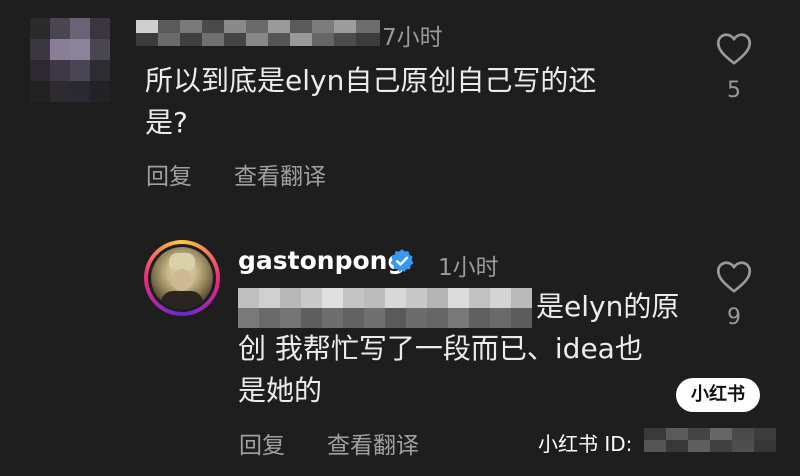  What do you see at coordinates (280, 390) in the screenshot?
I see `comment-text-line: 是她的` at bounding box center [280, 390].